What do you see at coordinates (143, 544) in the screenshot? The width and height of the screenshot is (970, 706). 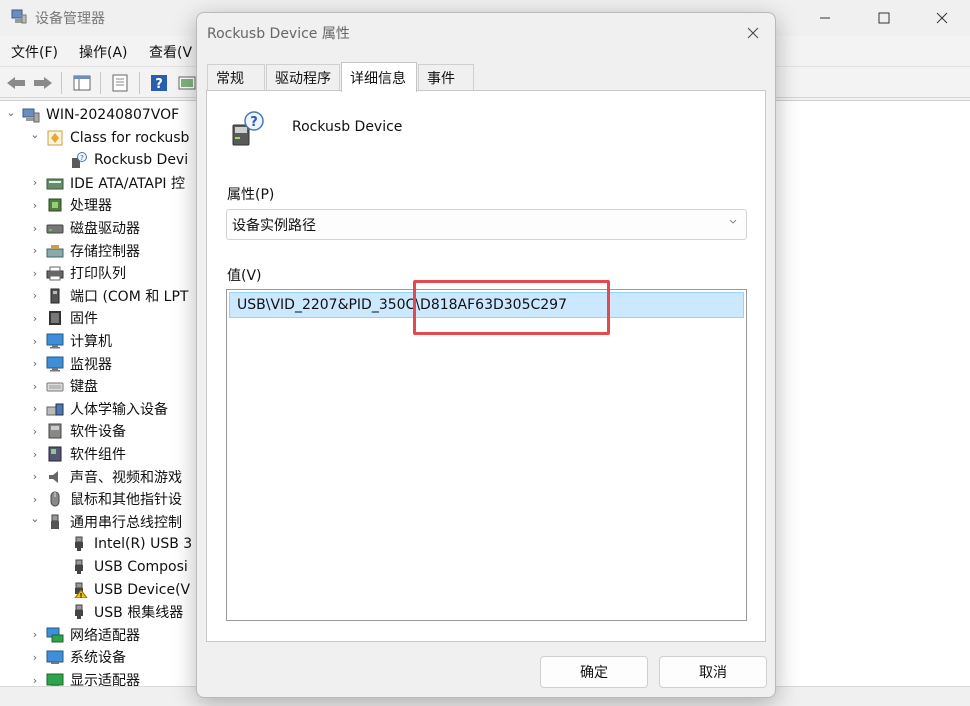 I see `tree-item-label: Intel(R) USB 3` at bounding box center [143, 544].